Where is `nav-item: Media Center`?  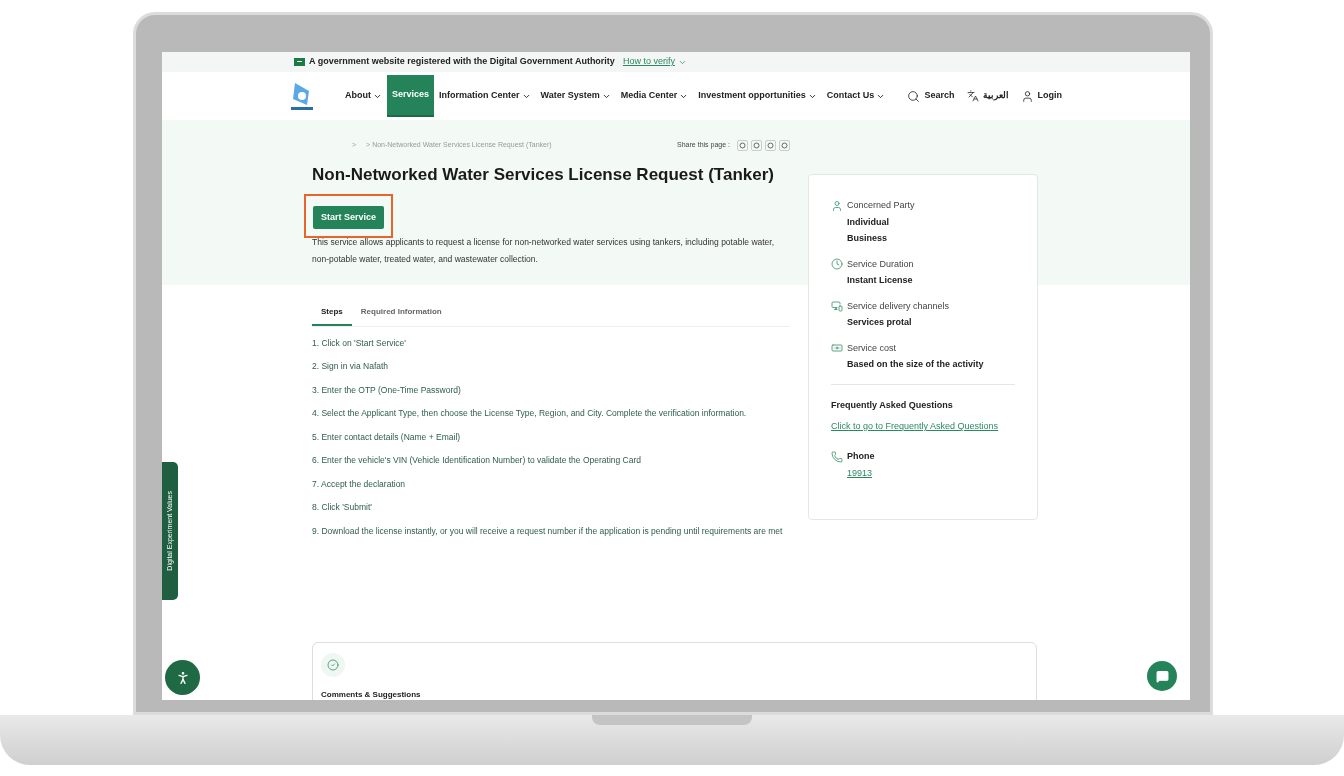
nav-item: Media Center is located at coordinates (654, 96).